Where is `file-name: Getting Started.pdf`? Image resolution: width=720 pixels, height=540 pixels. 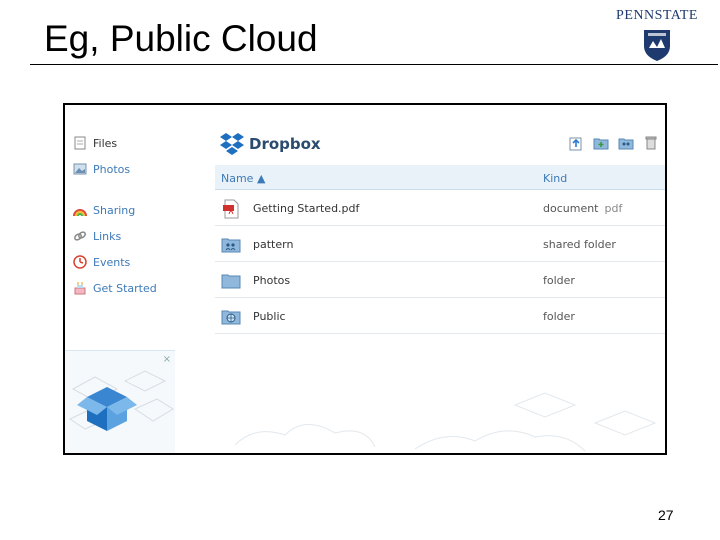 file-name: Getting Started.pdf is located at coordinates (306, 208).